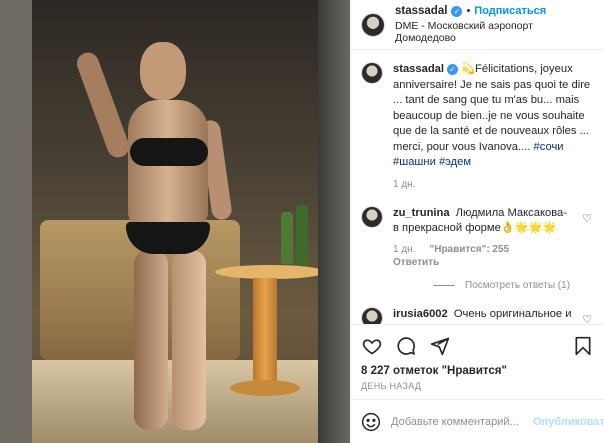 Image resolution: width=604 pixels, height=443 pixels. I want to click on commenter-username: zu_trunina, so click(421, 213).